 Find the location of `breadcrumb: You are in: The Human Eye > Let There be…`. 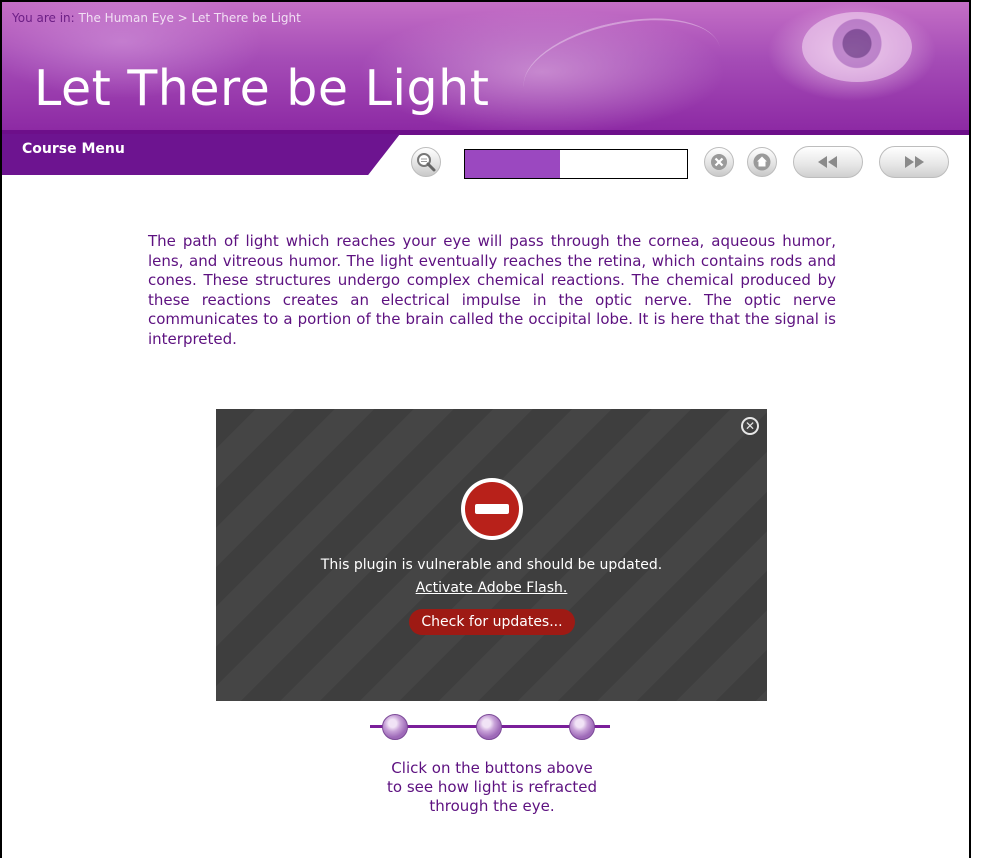

breadcrumb: You are in: The Human Eye > Let There be… is located at coordinates (156, 18).